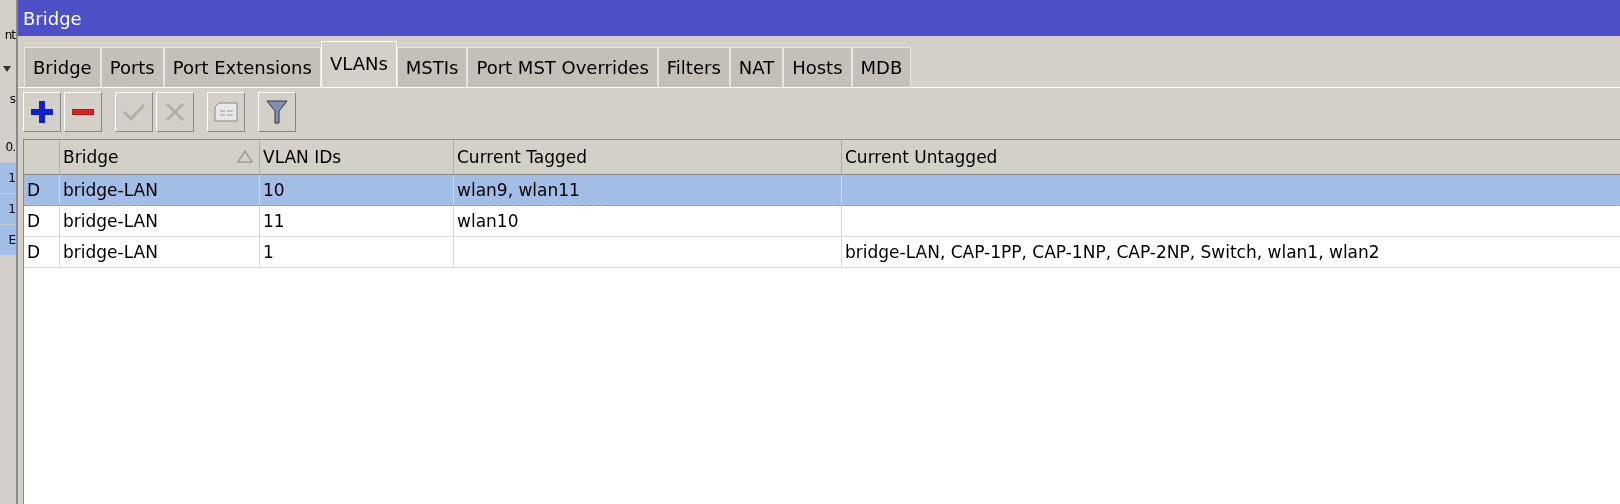 Image resolution: width=1620 pixels, height=504 pixels. I want to click on add-button, so click(42, 112).